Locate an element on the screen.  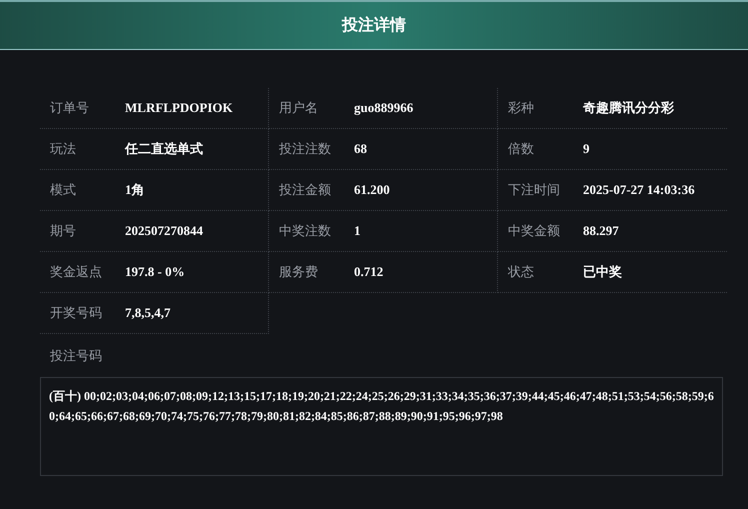
field-label: 状态 is located at coordinates (521, 272).